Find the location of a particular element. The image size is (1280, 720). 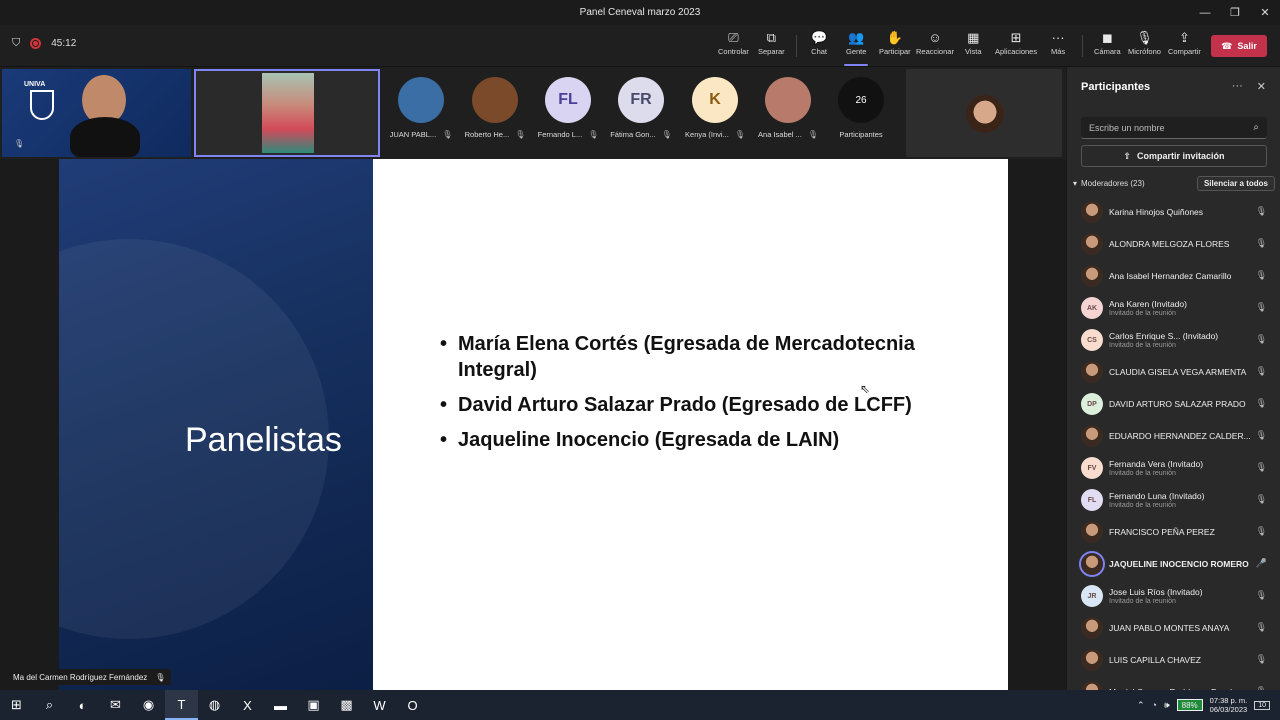

participant-row: CLAUDIA GISELA VEGA ARMENTA 🎙 is located at coordinates (1173, 372).